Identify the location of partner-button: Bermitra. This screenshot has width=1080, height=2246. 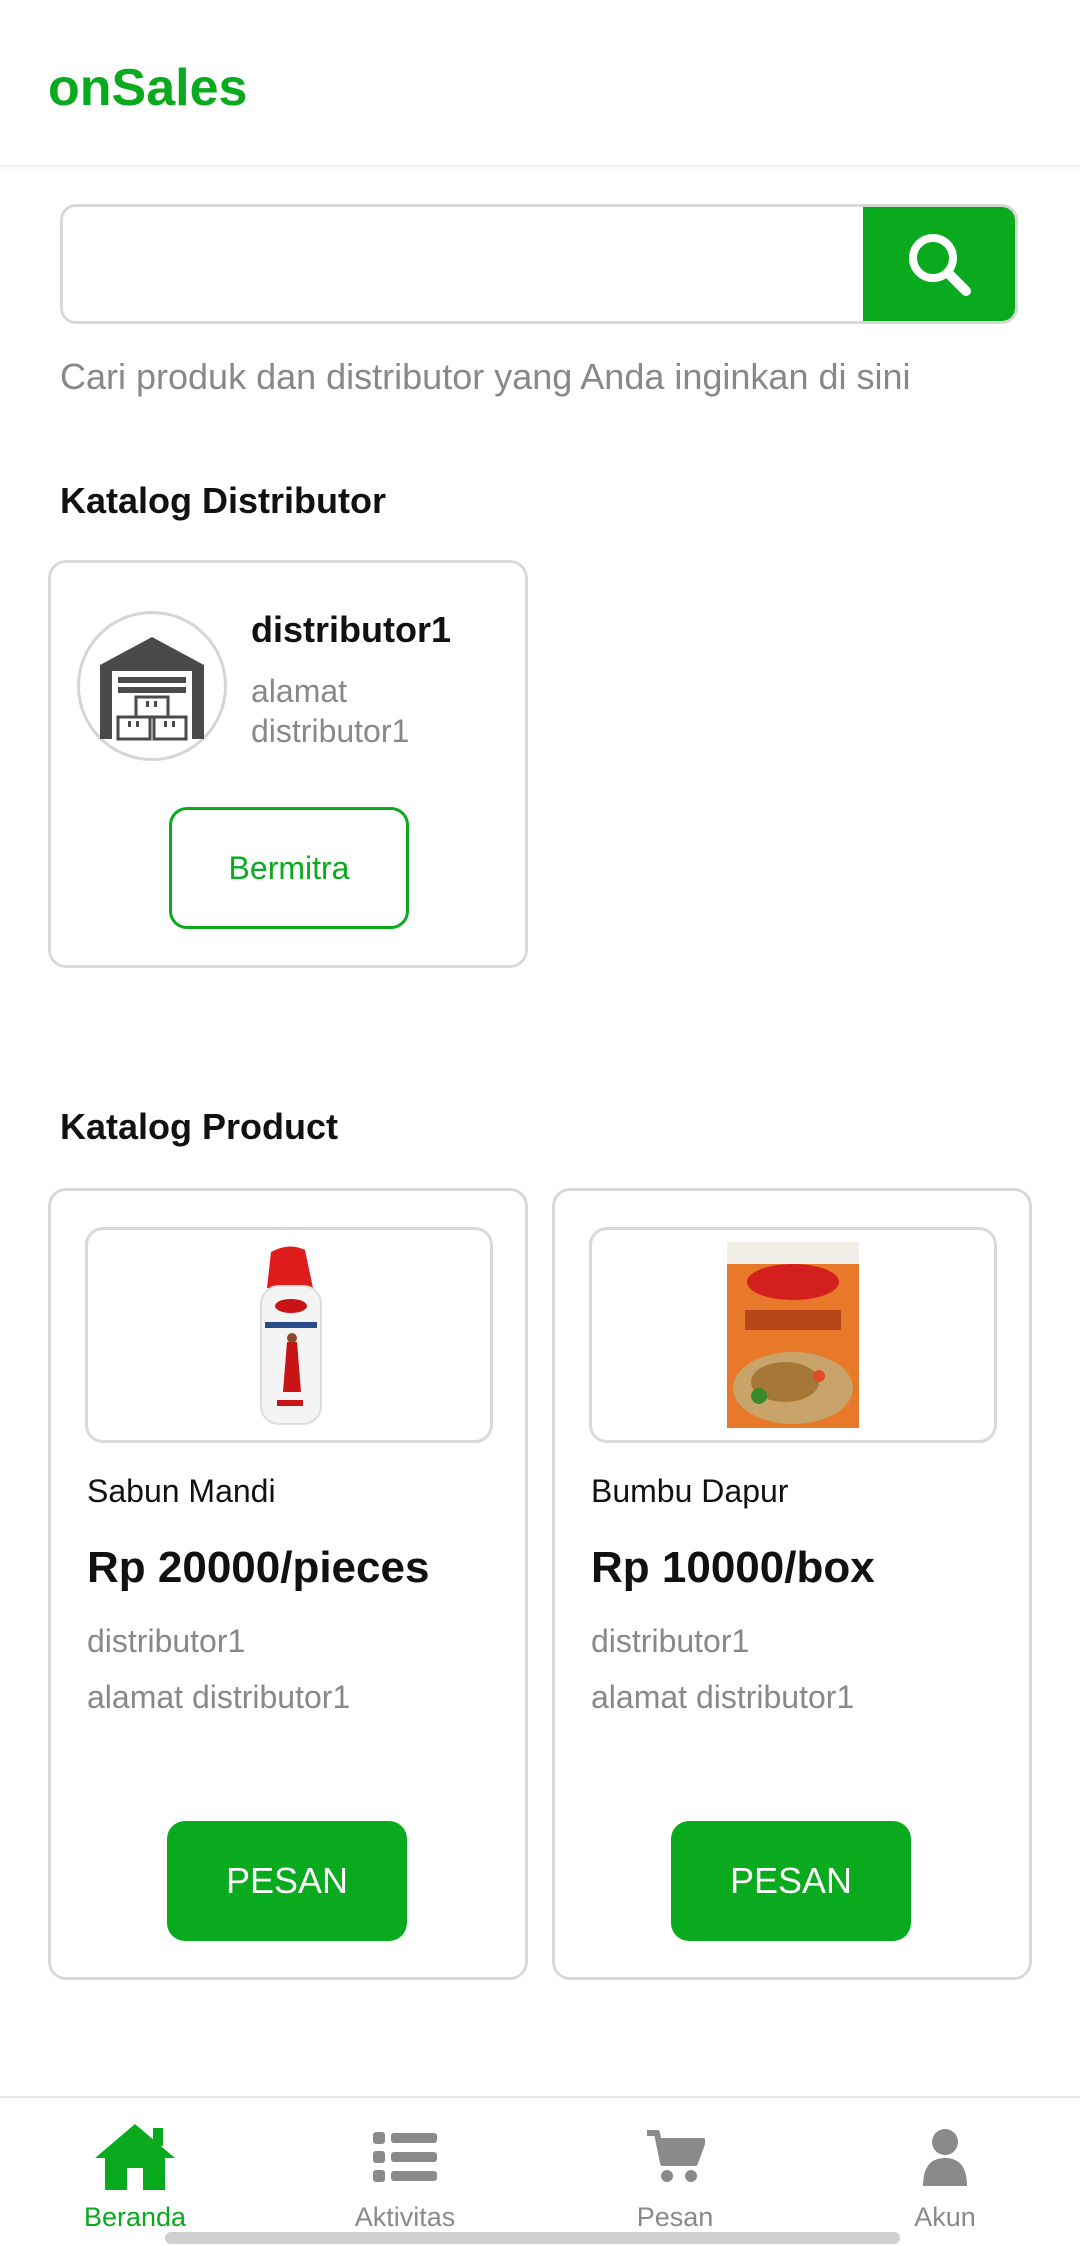
(289, 868).